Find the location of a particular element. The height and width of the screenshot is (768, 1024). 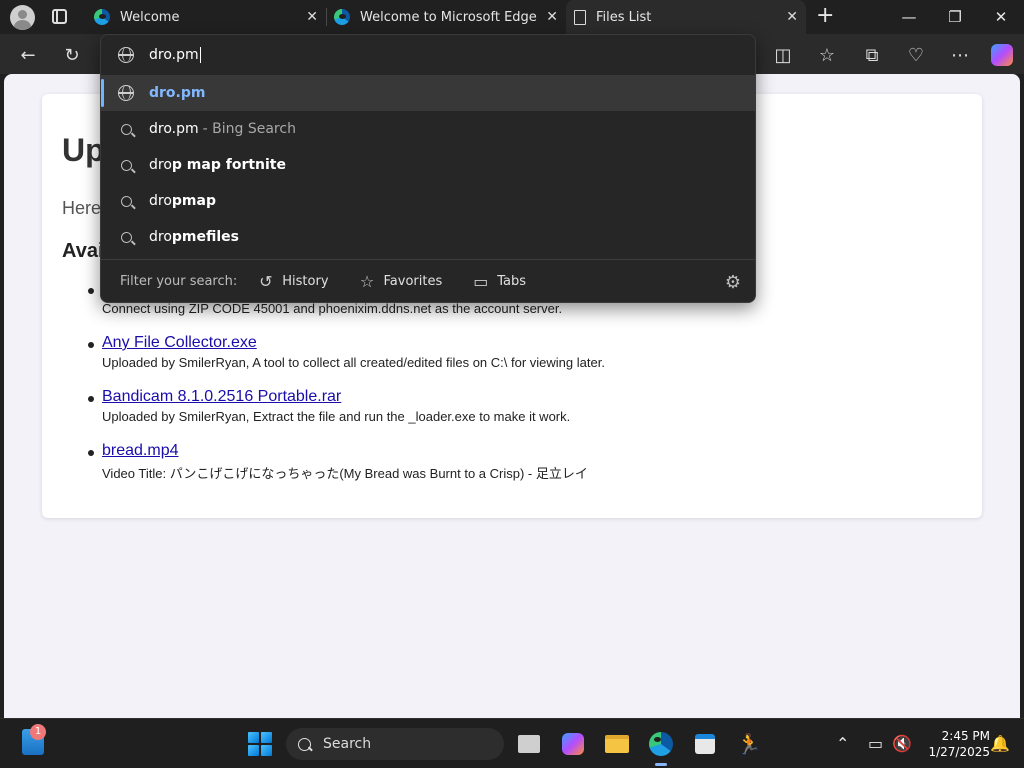

suggestion-item: dro p map fortnite is located at coordinates (428, 165).